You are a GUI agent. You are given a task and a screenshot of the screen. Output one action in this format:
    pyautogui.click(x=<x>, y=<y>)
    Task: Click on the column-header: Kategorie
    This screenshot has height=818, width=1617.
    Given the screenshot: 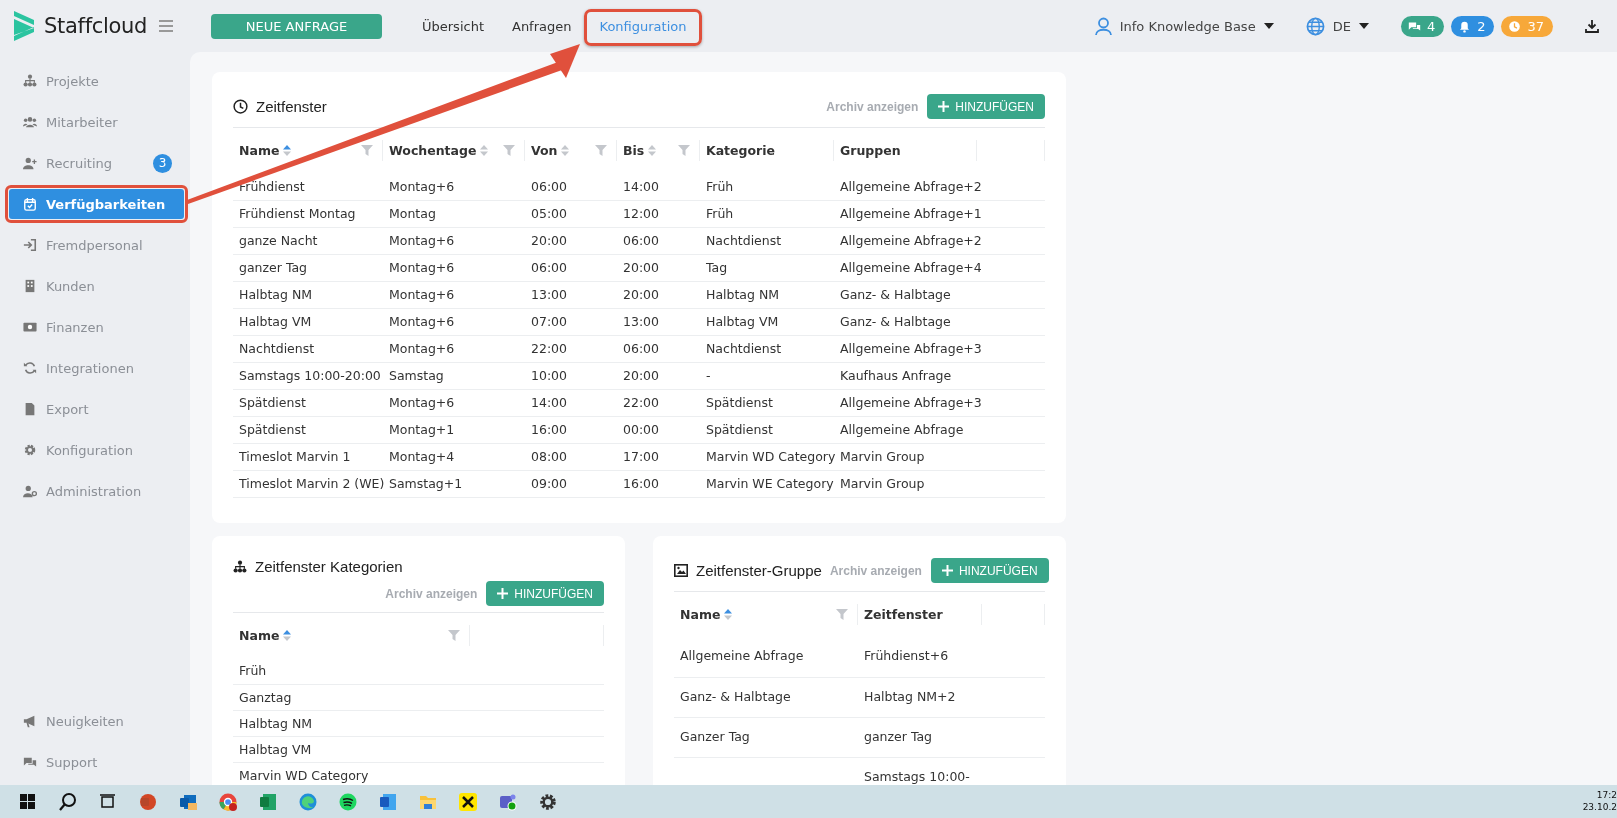 What is the action you would take?
    pyautogui.click(x=741, y=150)
    